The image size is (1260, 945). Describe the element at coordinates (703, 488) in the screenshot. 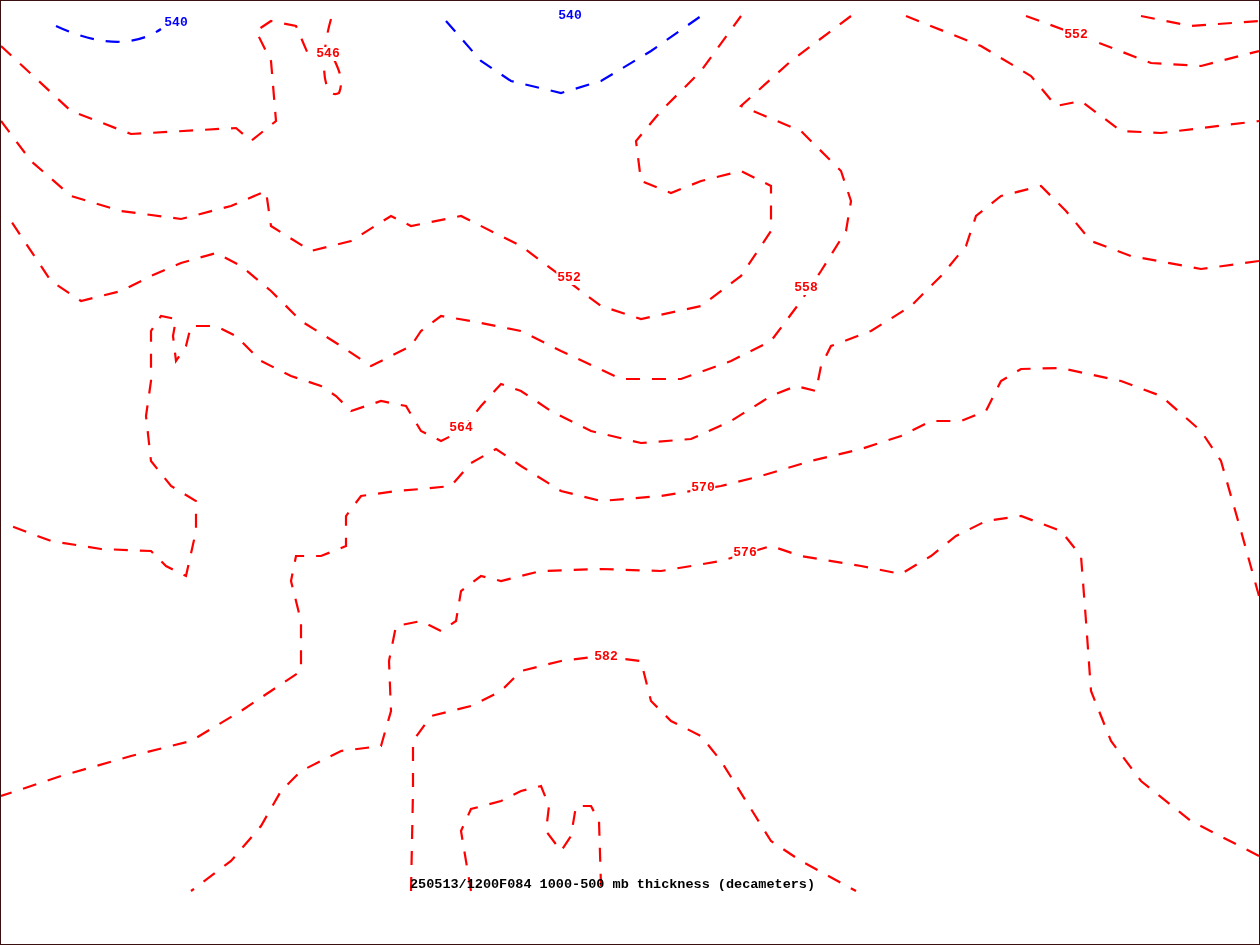

I see `contour-label: 570` at that location.